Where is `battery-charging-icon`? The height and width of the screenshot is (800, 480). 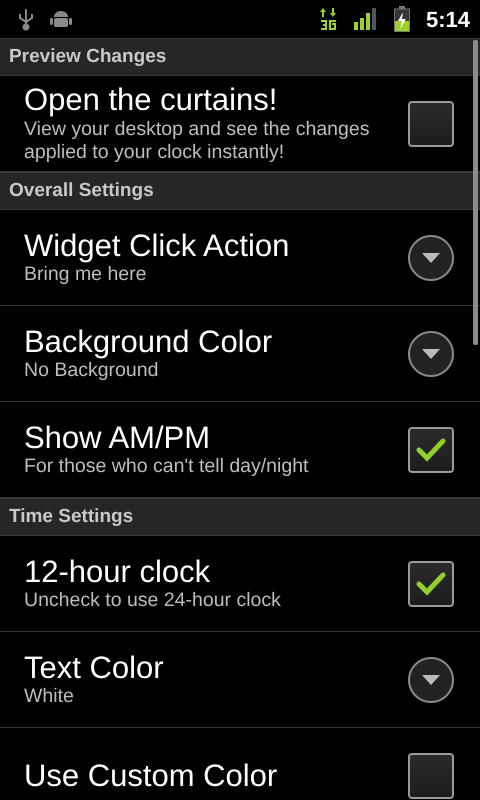 battery-charging-icon is located at coordinates (402, 19).